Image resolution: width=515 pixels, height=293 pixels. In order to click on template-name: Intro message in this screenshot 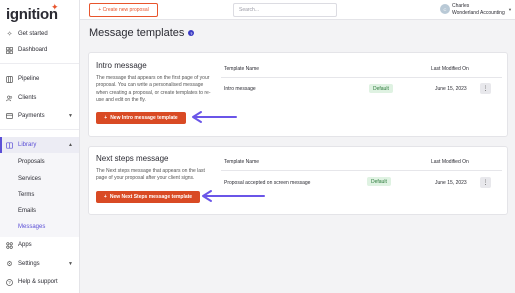, I will do `click(240, 89)`.